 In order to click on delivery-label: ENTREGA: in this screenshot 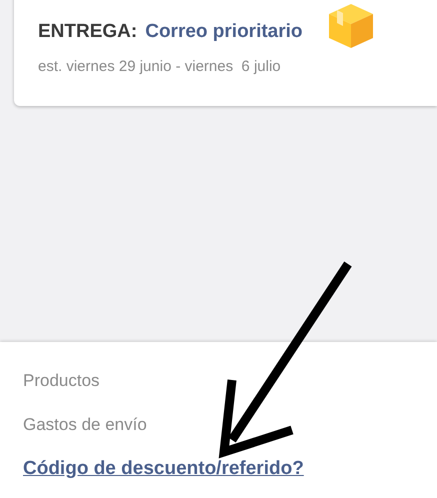, I will do `click(88, 32)`.